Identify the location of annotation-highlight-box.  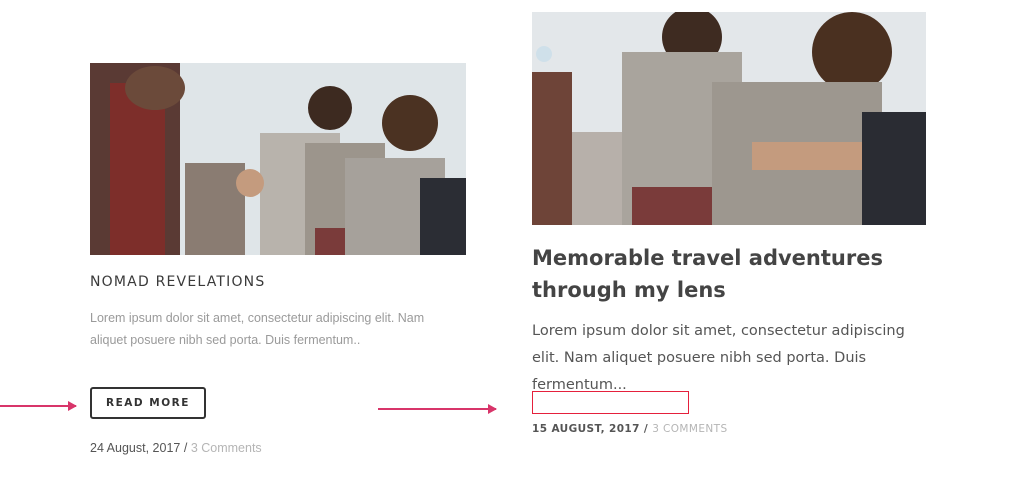
(610, 402).